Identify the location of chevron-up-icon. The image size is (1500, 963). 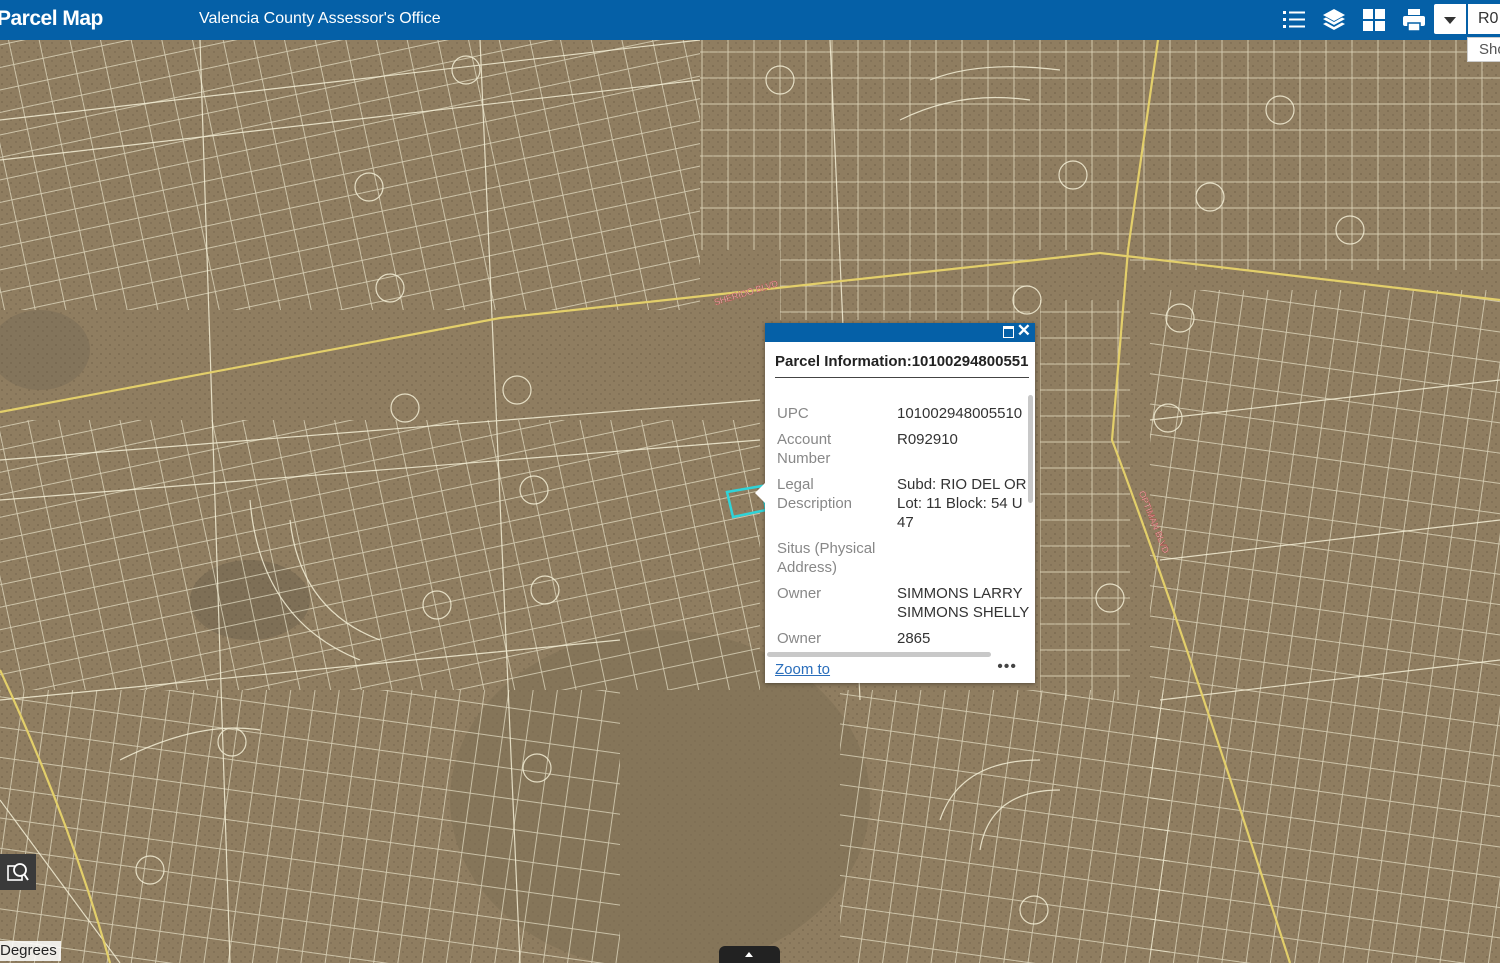
(749, 954).